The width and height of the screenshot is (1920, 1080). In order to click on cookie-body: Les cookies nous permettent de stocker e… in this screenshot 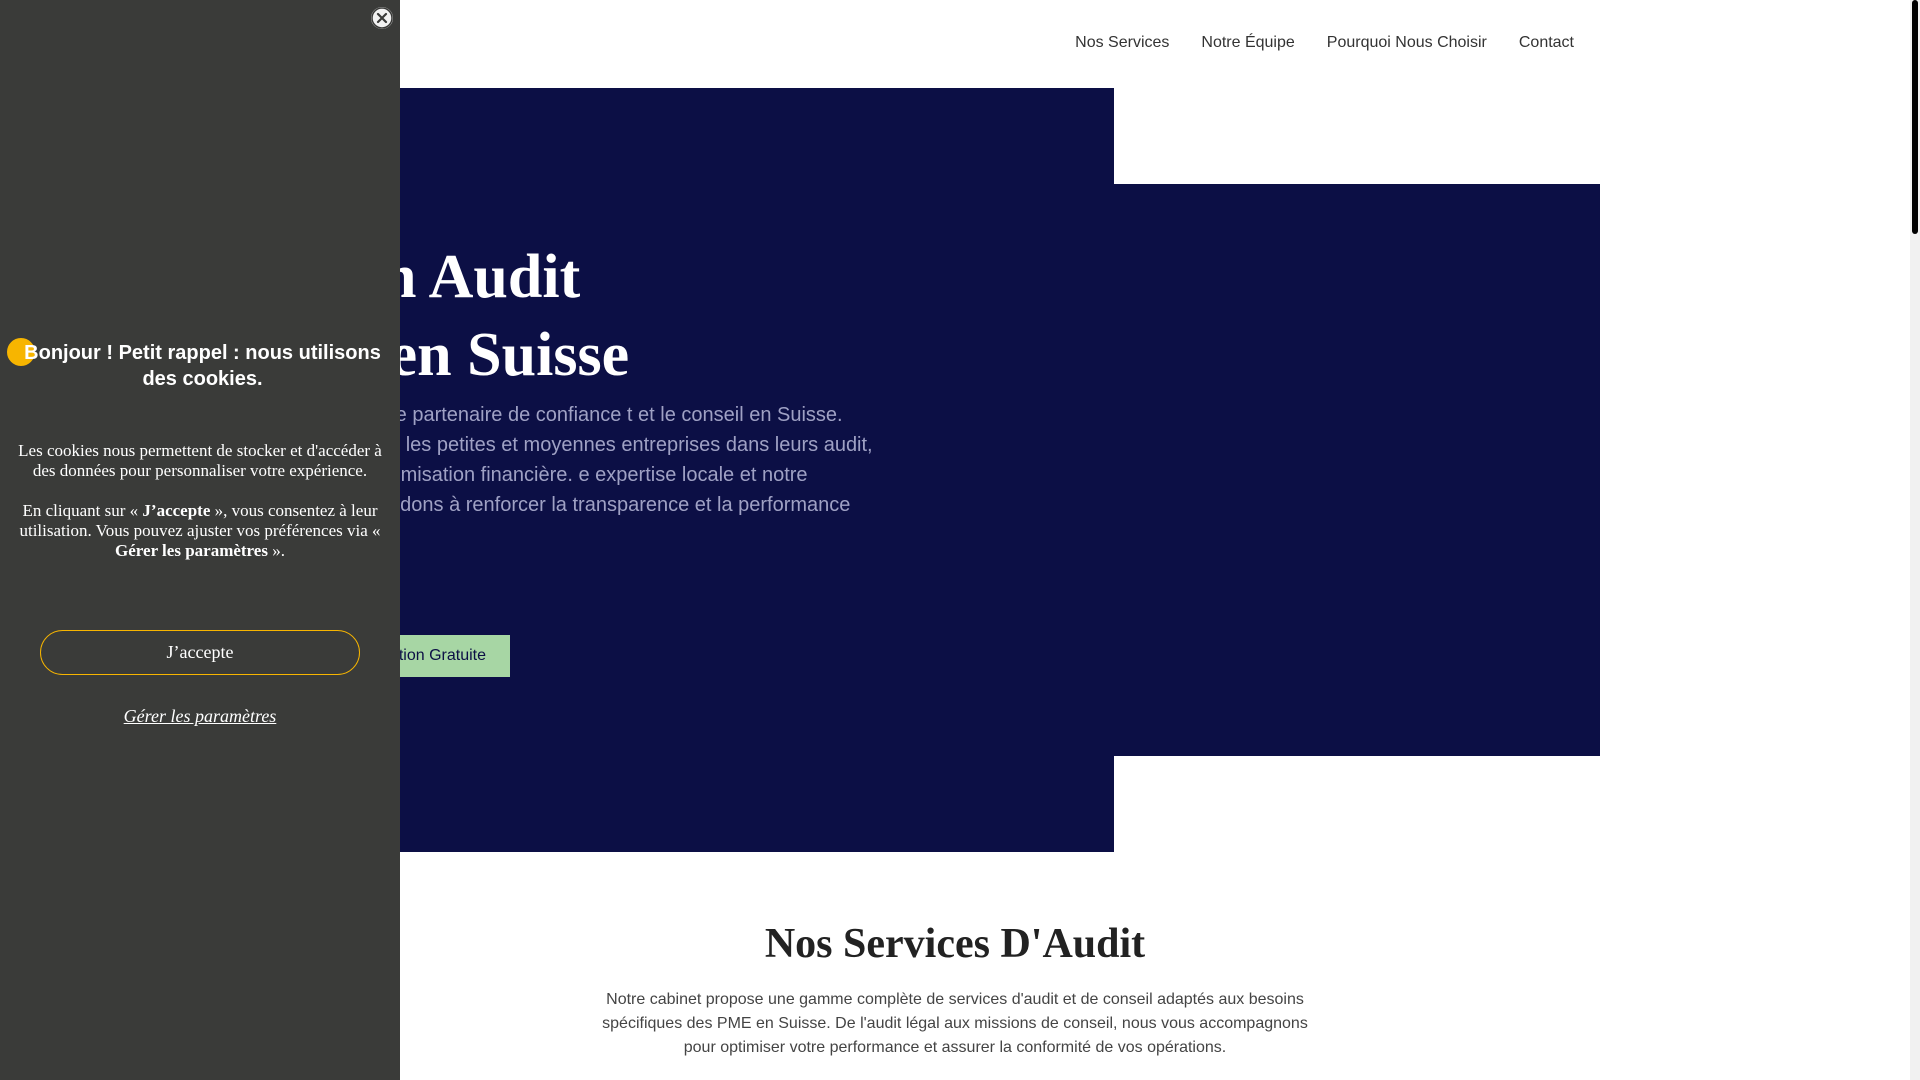, I will do `click(200, 511)`.